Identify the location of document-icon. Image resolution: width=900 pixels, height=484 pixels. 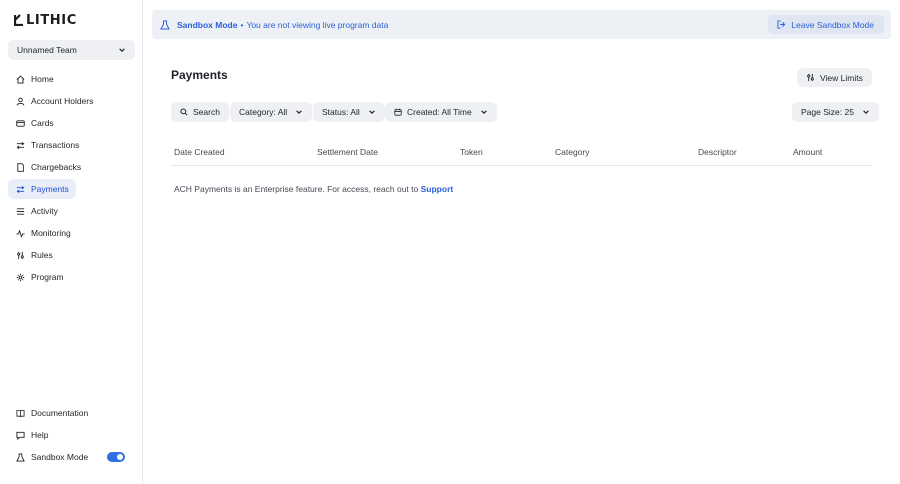
(20, 167).